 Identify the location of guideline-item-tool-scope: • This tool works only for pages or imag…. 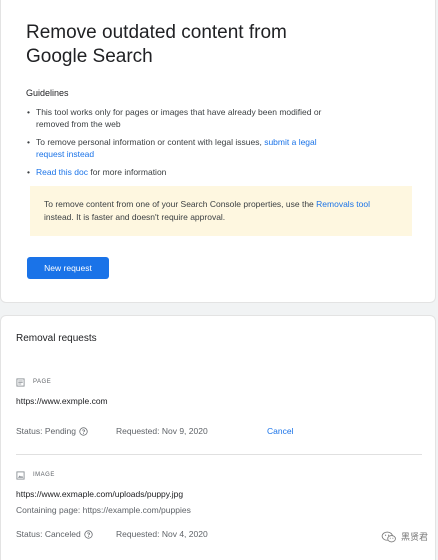
(176, 118).